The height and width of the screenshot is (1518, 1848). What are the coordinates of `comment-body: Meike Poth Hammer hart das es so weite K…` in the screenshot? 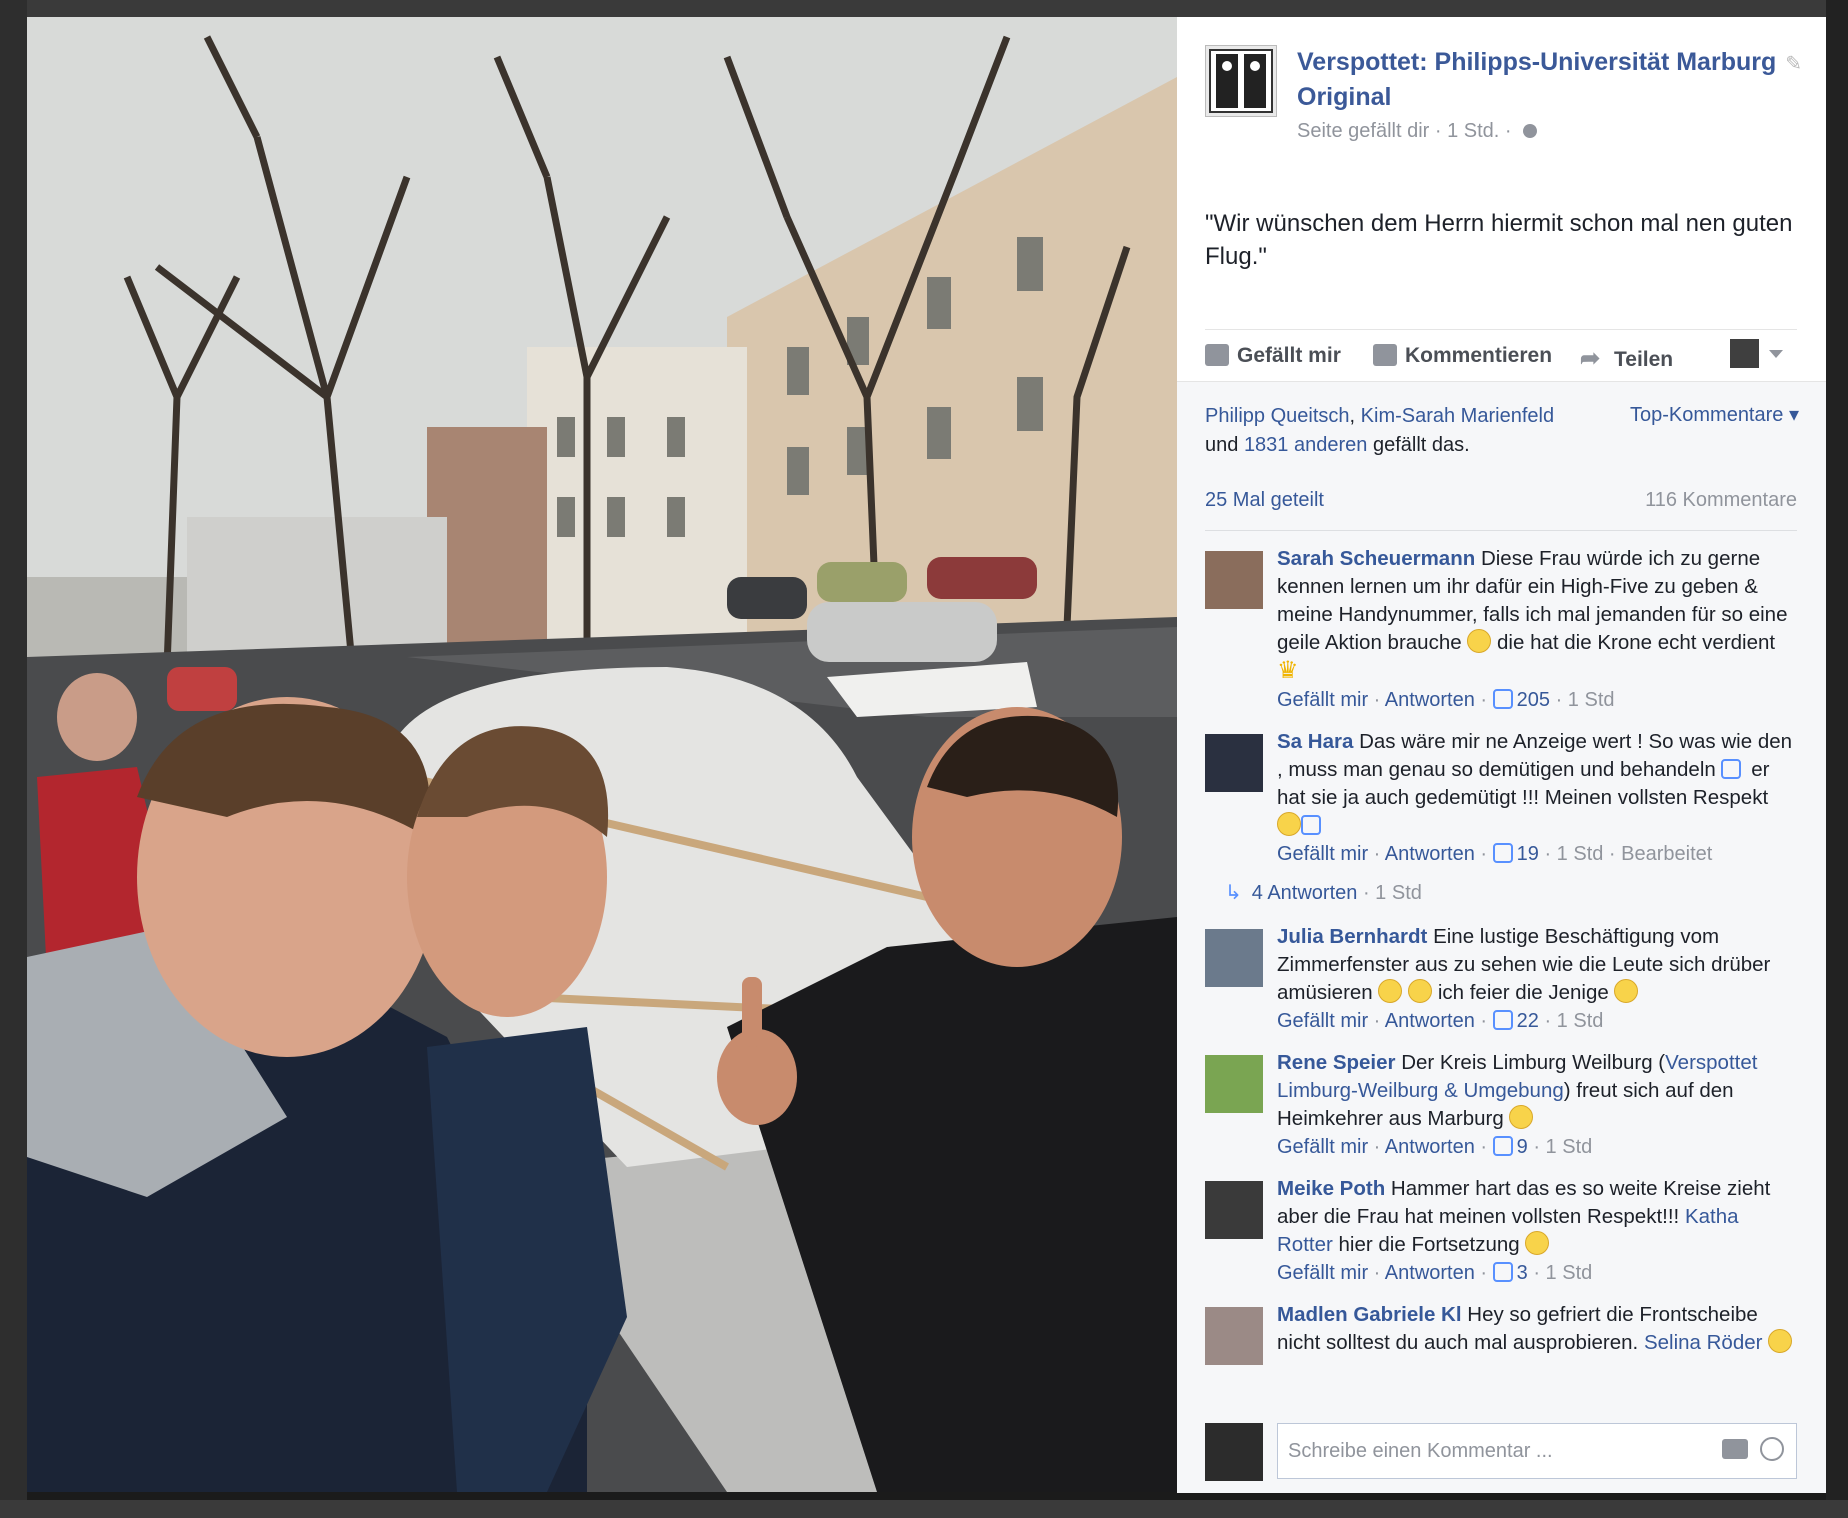 It's located at (1537, 1217).